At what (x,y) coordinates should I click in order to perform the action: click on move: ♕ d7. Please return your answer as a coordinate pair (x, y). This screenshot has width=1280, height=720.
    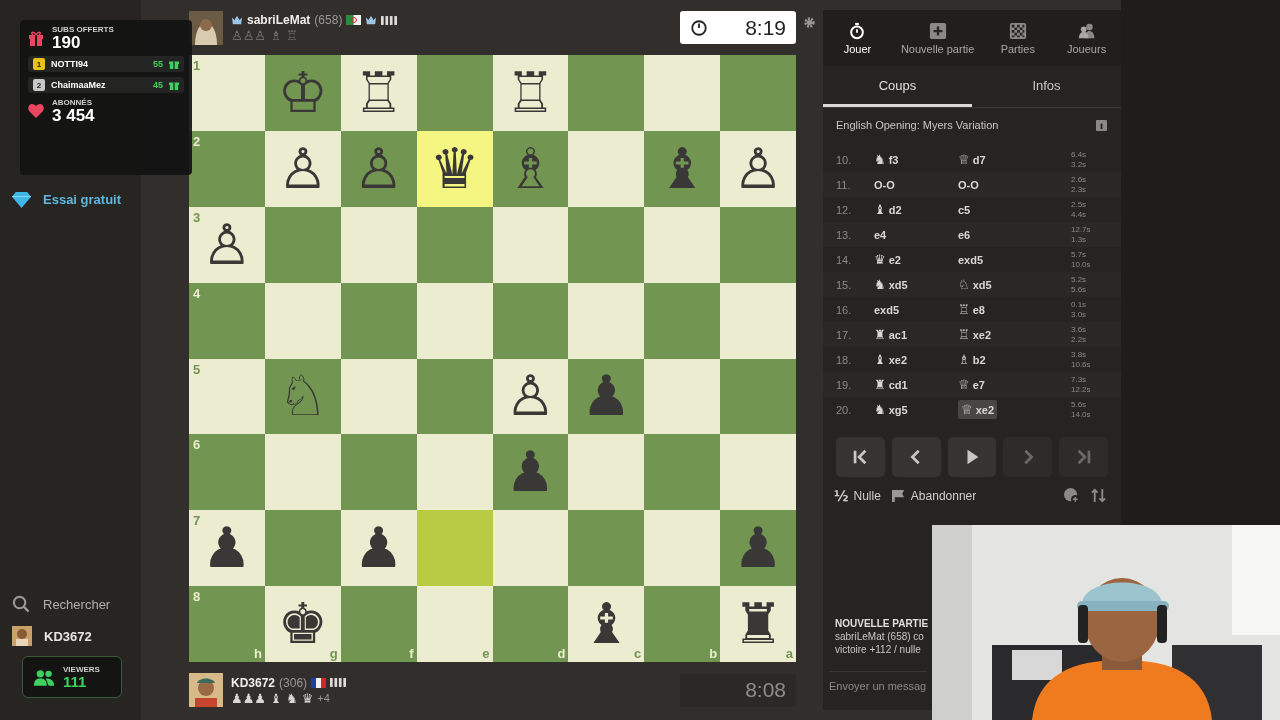
    Looking at the image, I should click on (1000, 159).